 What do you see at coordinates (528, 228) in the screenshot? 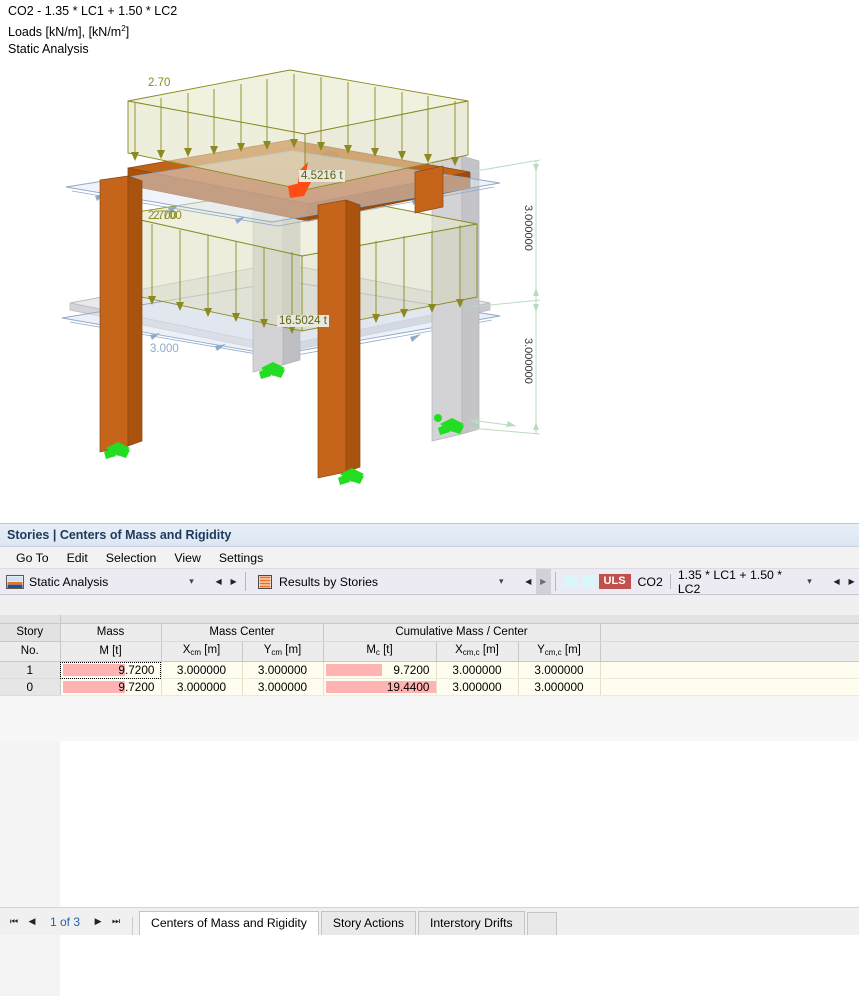
I see `height-label-upper: 3.000000` at bounding box center [528, 228].